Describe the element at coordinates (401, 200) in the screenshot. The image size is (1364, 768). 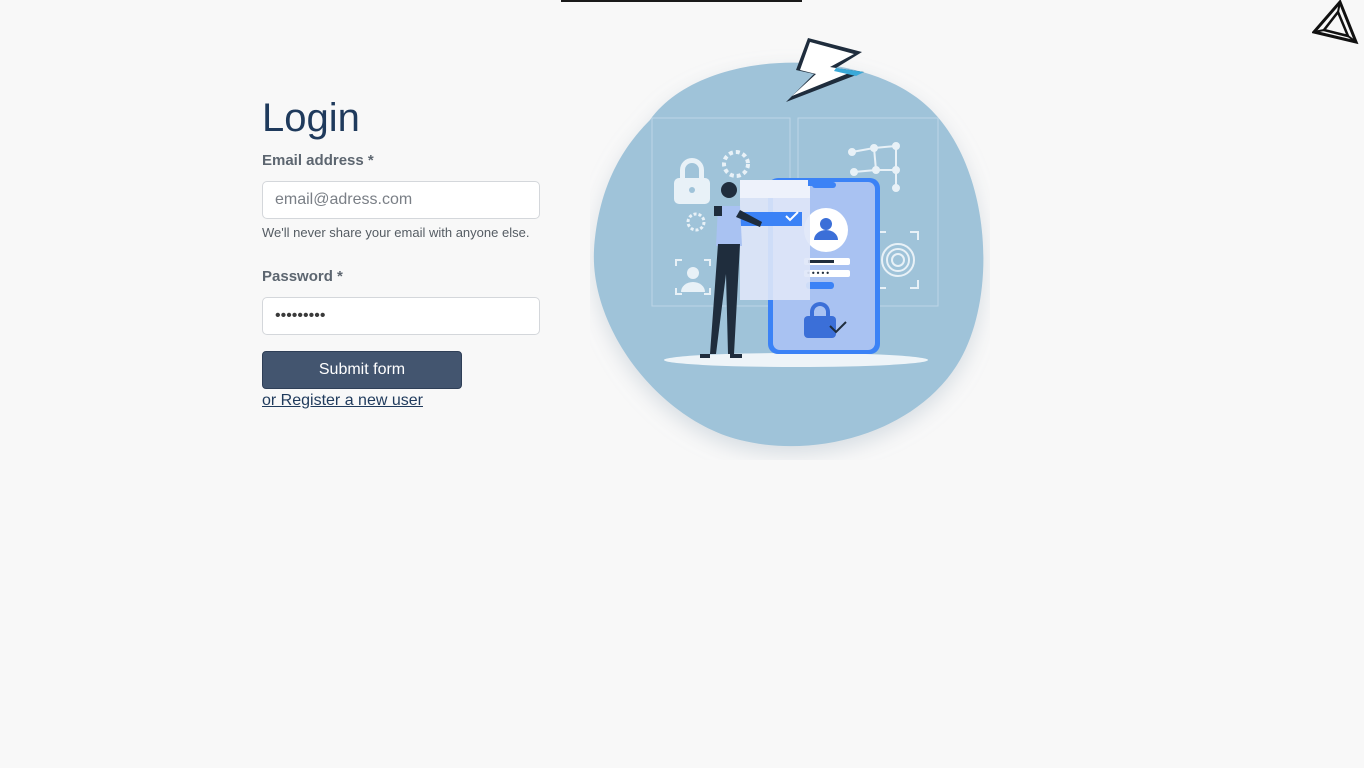
I see `email-field` at that location.